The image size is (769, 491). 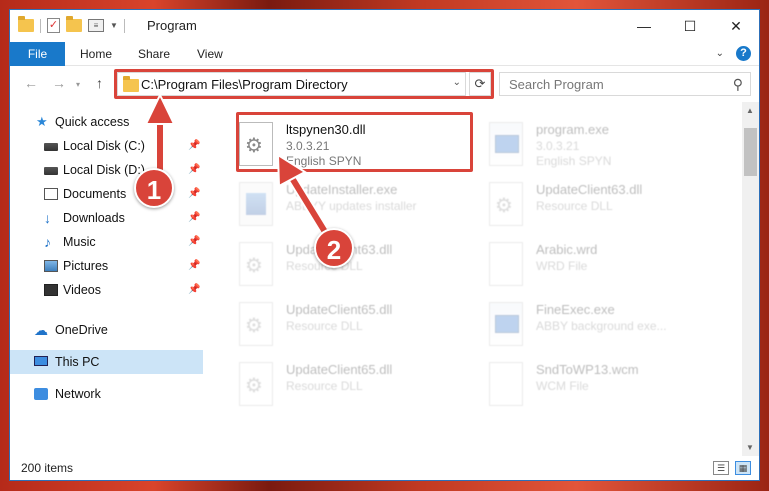 I want to click on up-arrow-icon: ↑, so click(x=99, y=83).